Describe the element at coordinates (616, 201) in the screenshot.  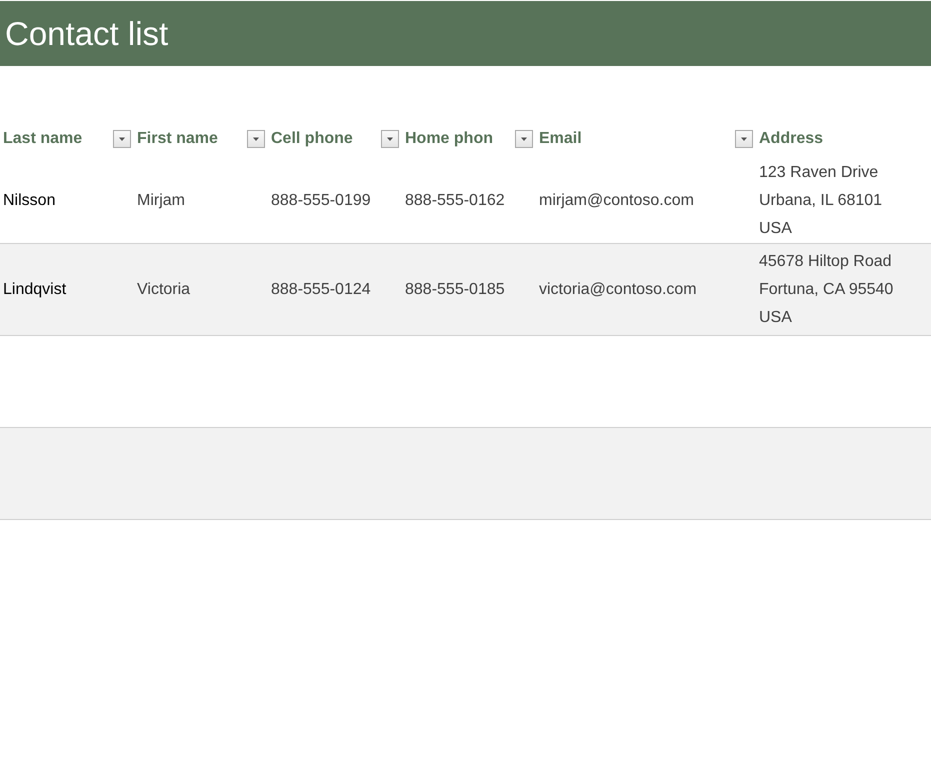
I see `table-cell: mirjam@contoso.com` at that location.